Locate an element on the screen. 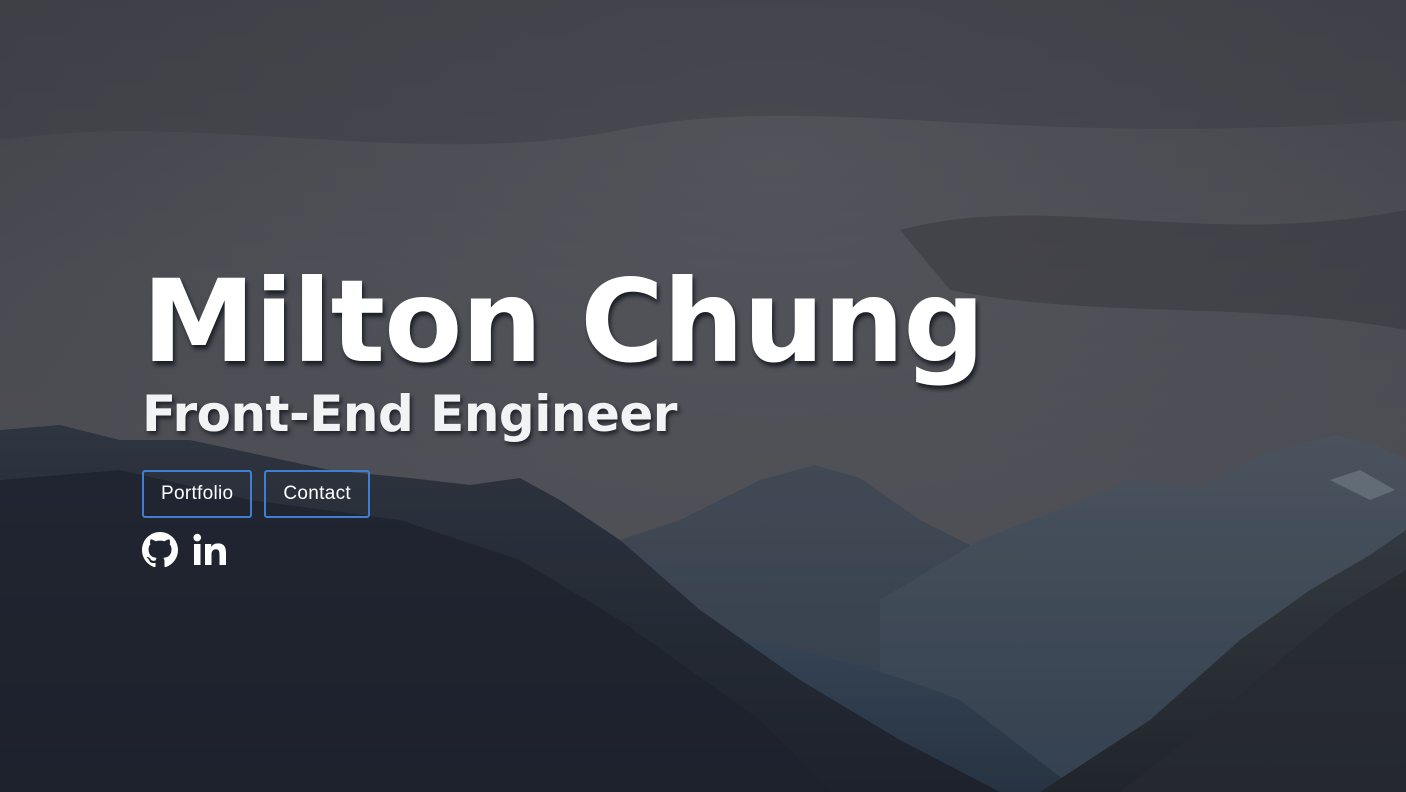 The height and width of the screenshot is (792, 1406). github-link is located at coordinates (160, 550).